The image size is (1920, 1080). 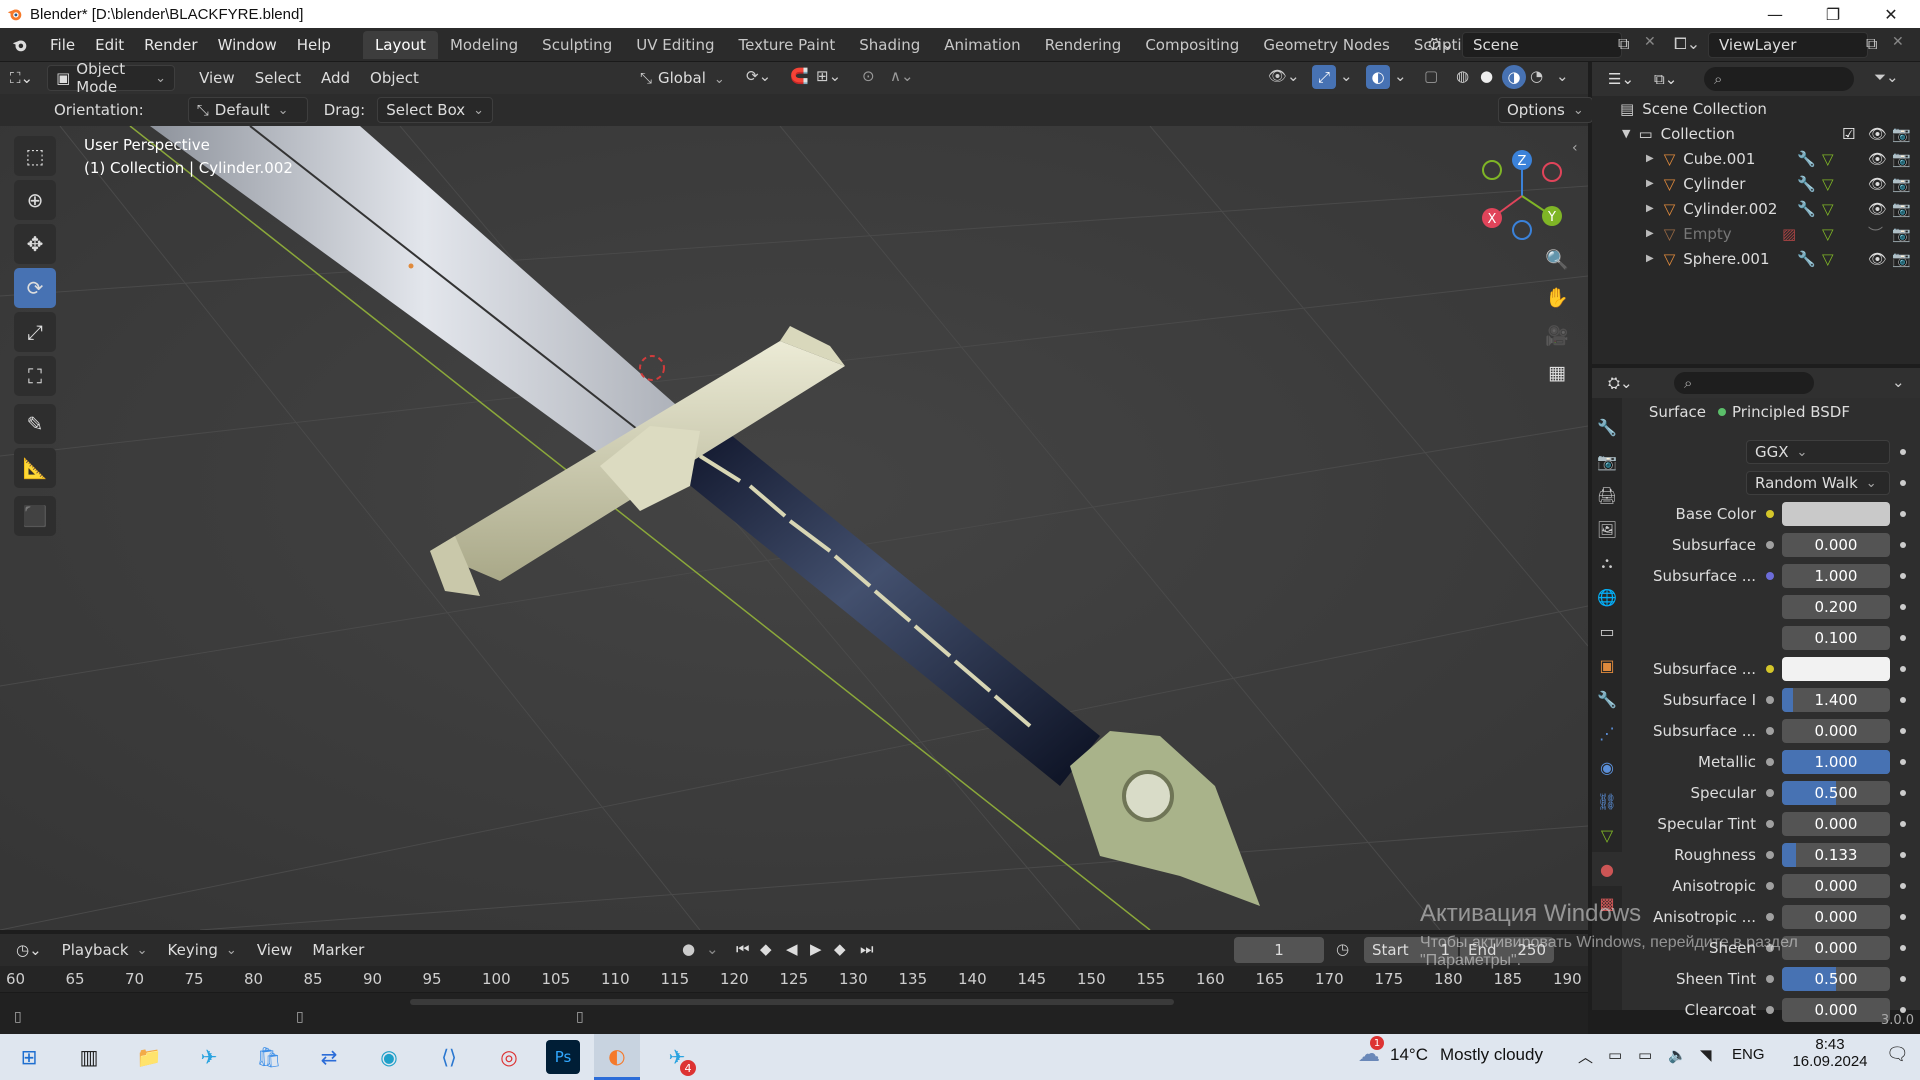 I want to click on outliner-search-input: ⌕, so click(x=1779, y=79).